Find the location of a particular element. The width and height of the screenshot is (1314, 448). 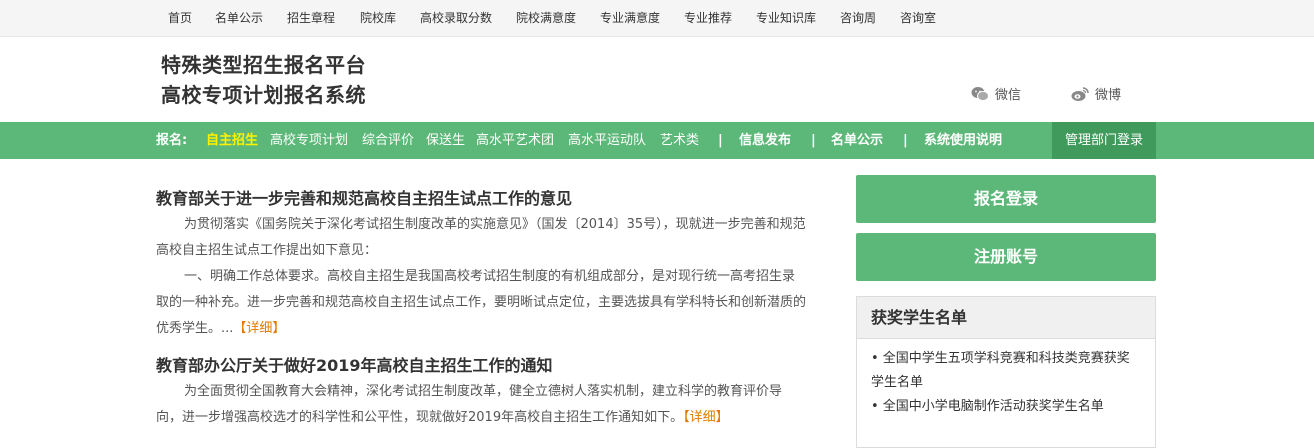

nav-major-satisfaction: 专业满意度 is located at coordinates (630, 18).